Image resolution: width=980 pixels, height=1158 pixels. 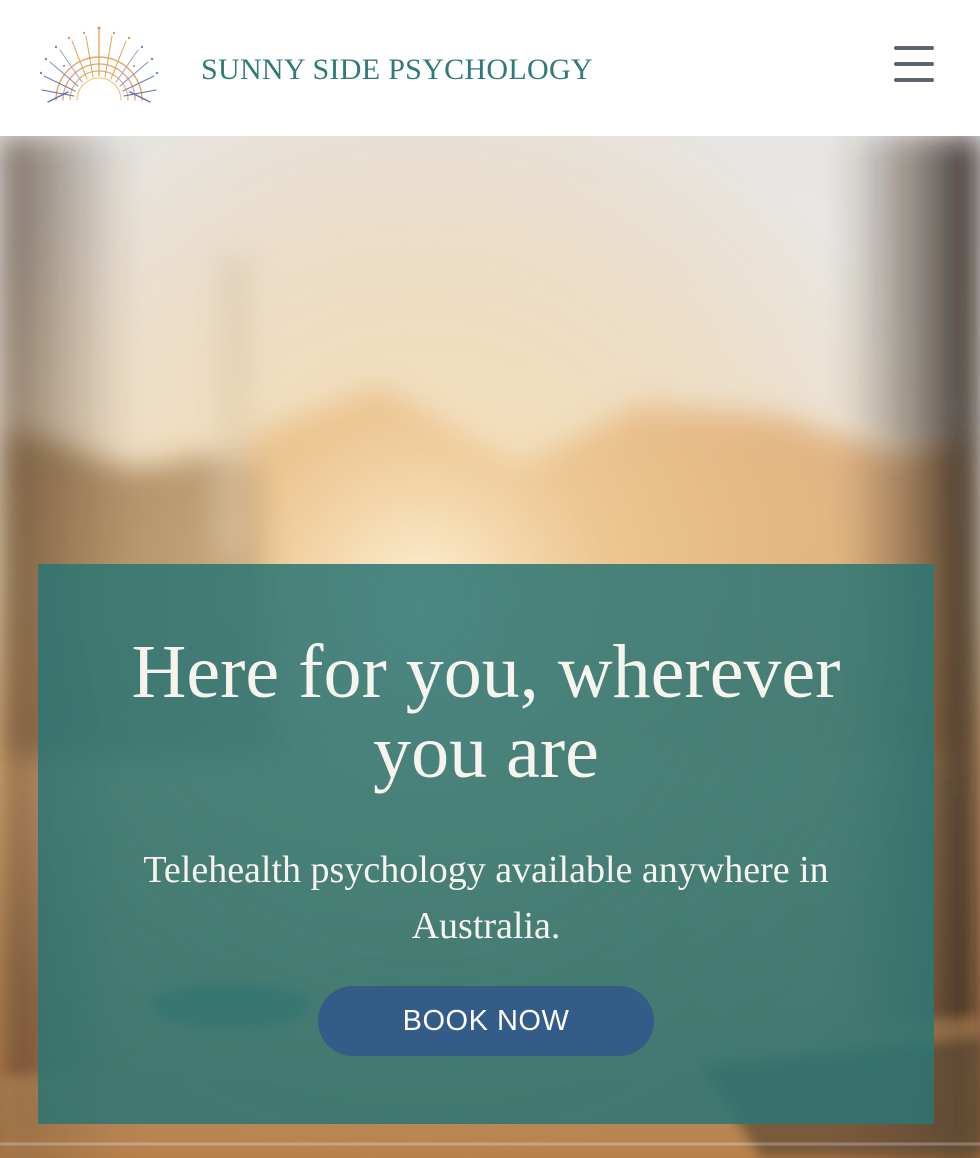 What do you see at coordinates (99, 67) in the screenshot?
I see `sunburst-logo-icon` at bounding box center [99, 67].